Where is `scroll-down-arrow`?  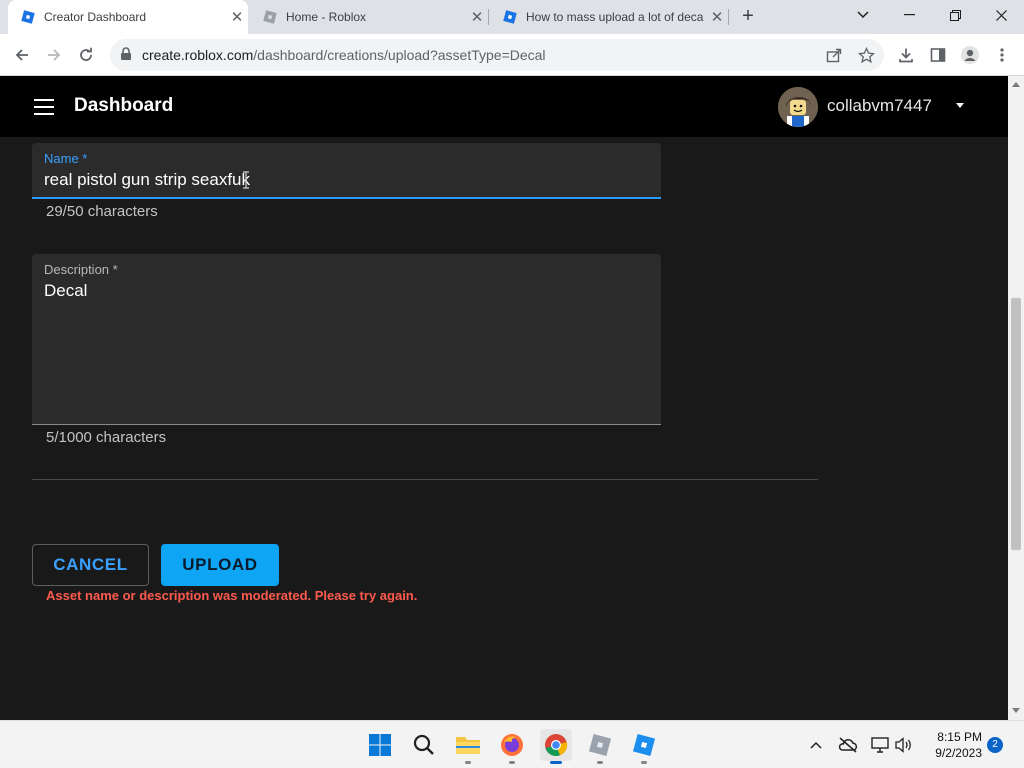
scroll-down-arrow is located at coordinates (1016, 710).